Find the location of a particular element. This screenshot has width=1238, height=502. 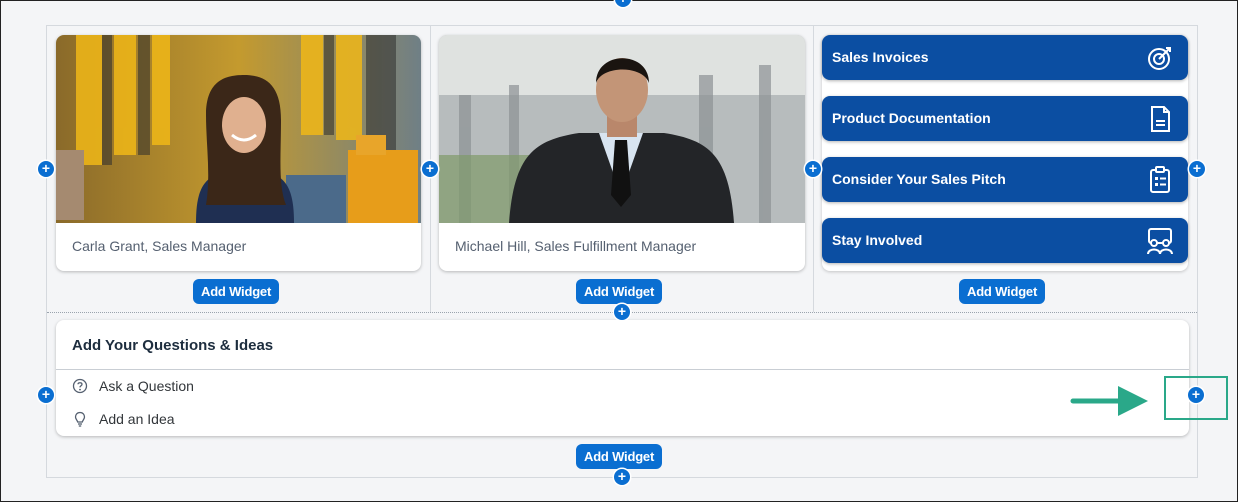

callout-highlight-box is located at coordinates (1196, 398).